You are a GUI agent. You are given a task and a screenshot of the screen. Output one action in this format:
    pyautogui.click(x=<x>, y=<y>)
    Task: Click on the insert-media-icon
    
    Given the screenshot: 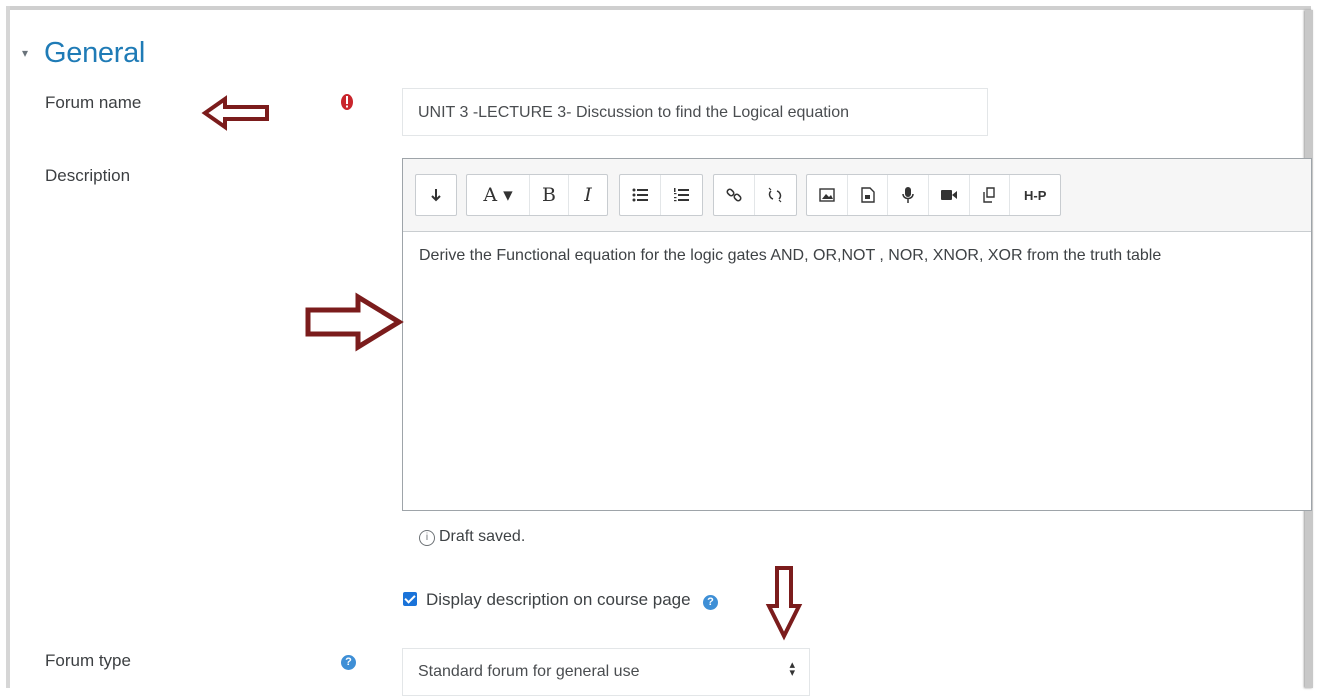 What is the action you would take?
    pyautogui.click(x=868, y=195)
    